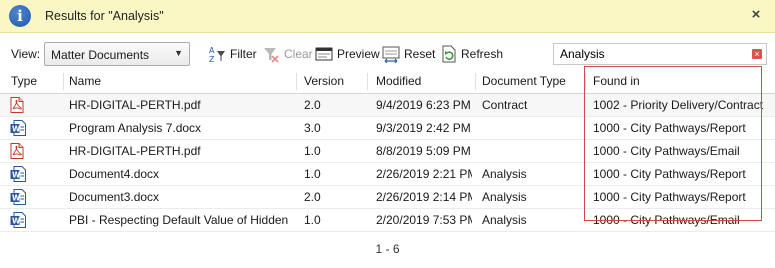  What do you see at coordinates (104, 16) in the screenshot?
I see `banner-title: Results for "Analysis"` at bounding box center [104, 16].